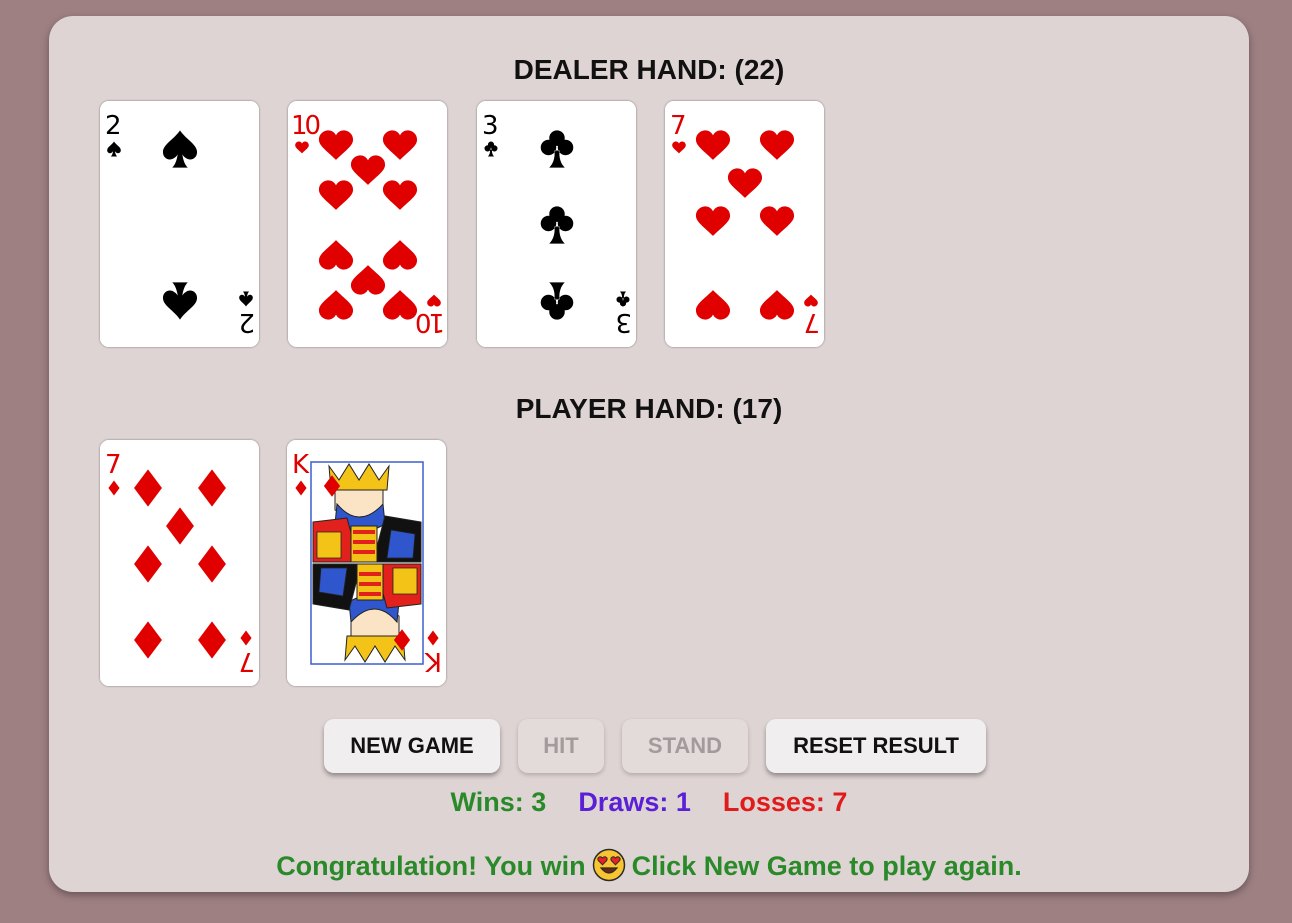 This screenshot has width=1292, height=923. What do you see at coordinates (179, 224) in the screenshot?
I see `dealer-card-1: 22` at bounding box center [179, 224].